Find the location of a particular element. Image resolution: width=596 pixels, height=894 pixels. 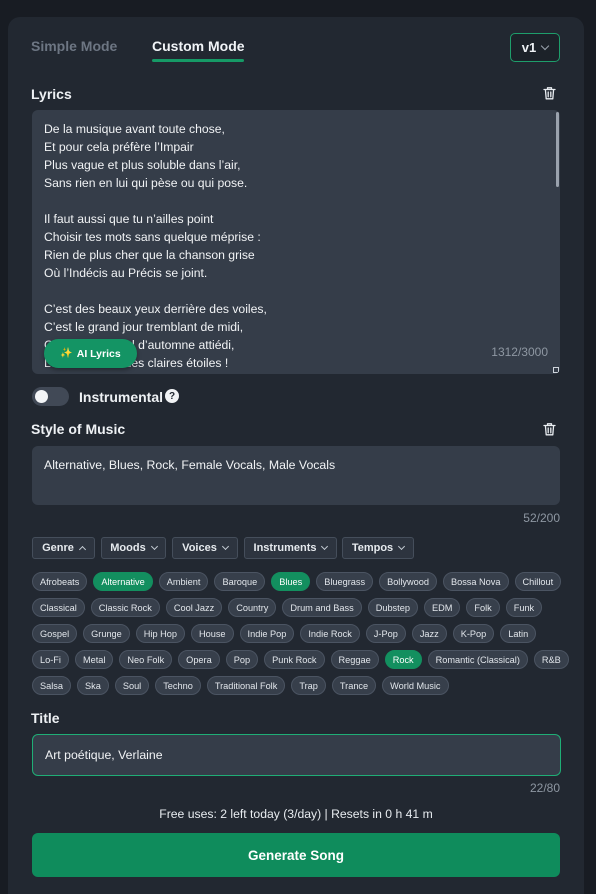

genre-tag: Punk Rock is located at coordinates (294, 659).